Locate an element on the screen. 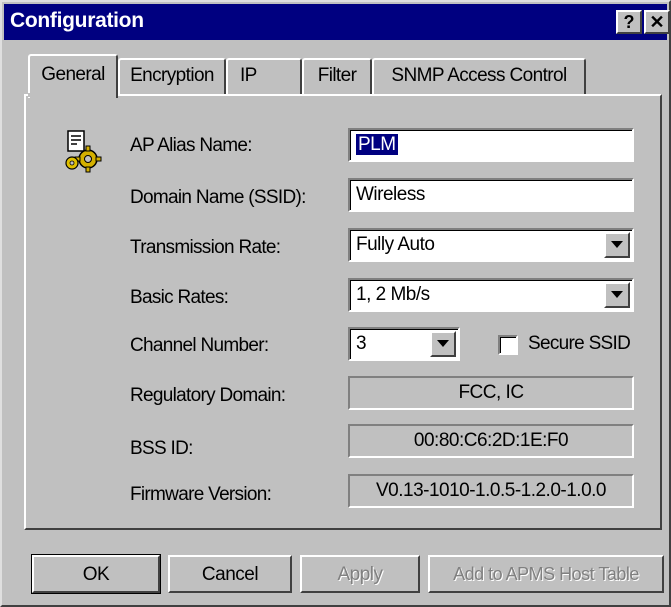 The height and width of the screenshot is (607, 671). close-button: ✕ is located at coordinates (657, 22).